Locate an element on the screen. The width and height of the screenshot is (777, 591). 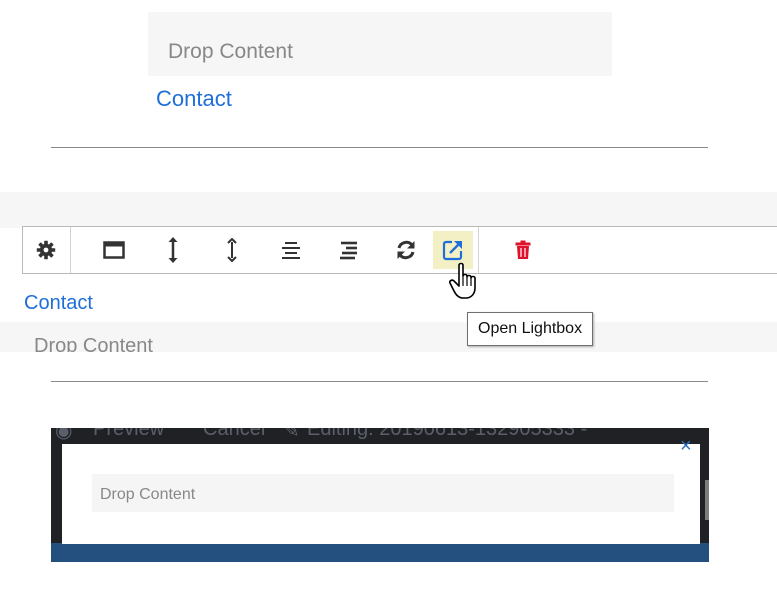
external-link-icon is located at coordinates (452, 250).